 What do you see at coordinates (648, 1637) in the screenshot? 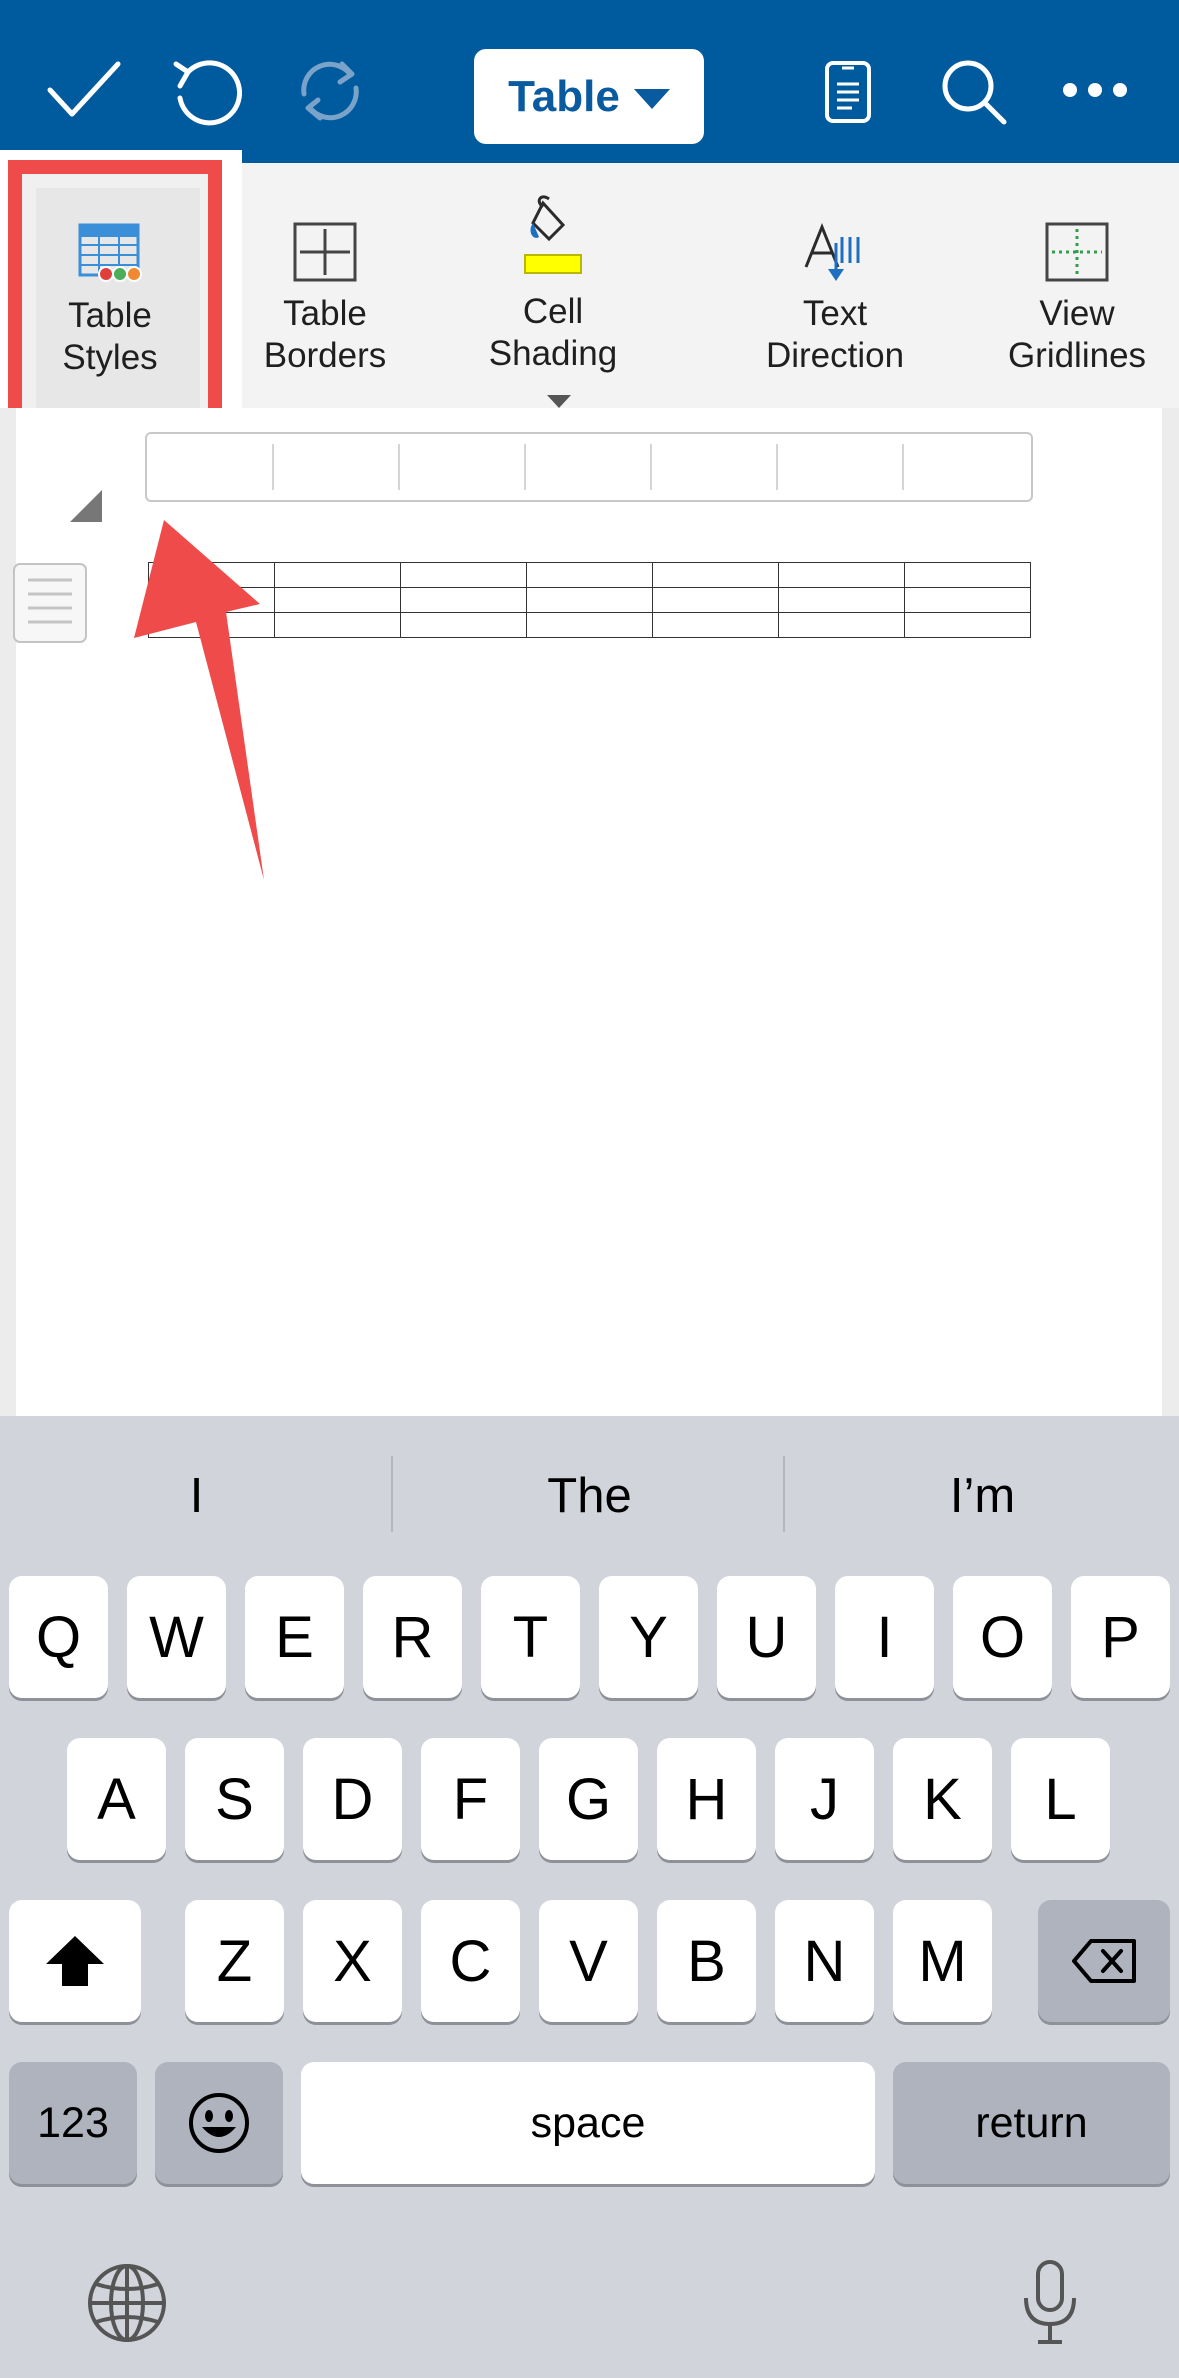
I see `key-y: Y` at bounding box center [648, 1637].